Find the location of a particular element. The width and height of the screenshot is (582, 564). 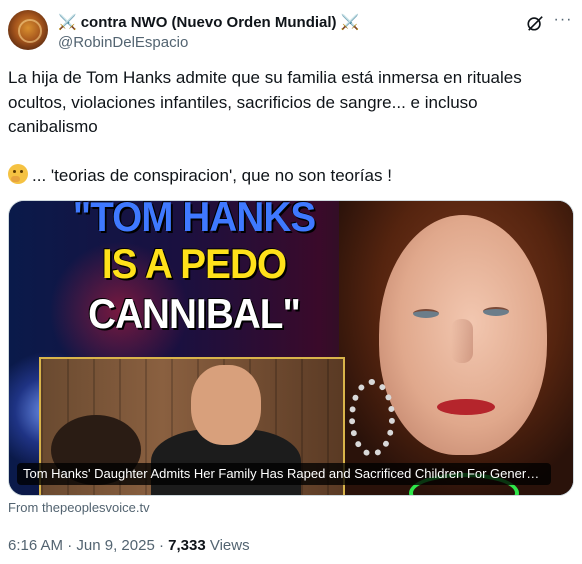

author-display-name: ⚔️ contra NWO (Nuevo Orden Mundial) ⚔️ is located at coordinates (208, 22).